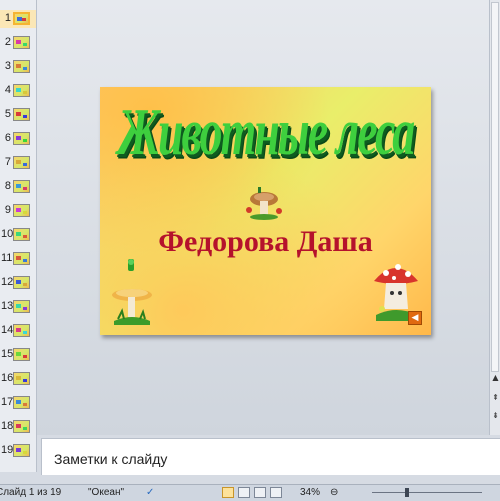 The image size is (500, 501). I want to click on scroll-up-arrow-icon: ▲, so click(495, 378).